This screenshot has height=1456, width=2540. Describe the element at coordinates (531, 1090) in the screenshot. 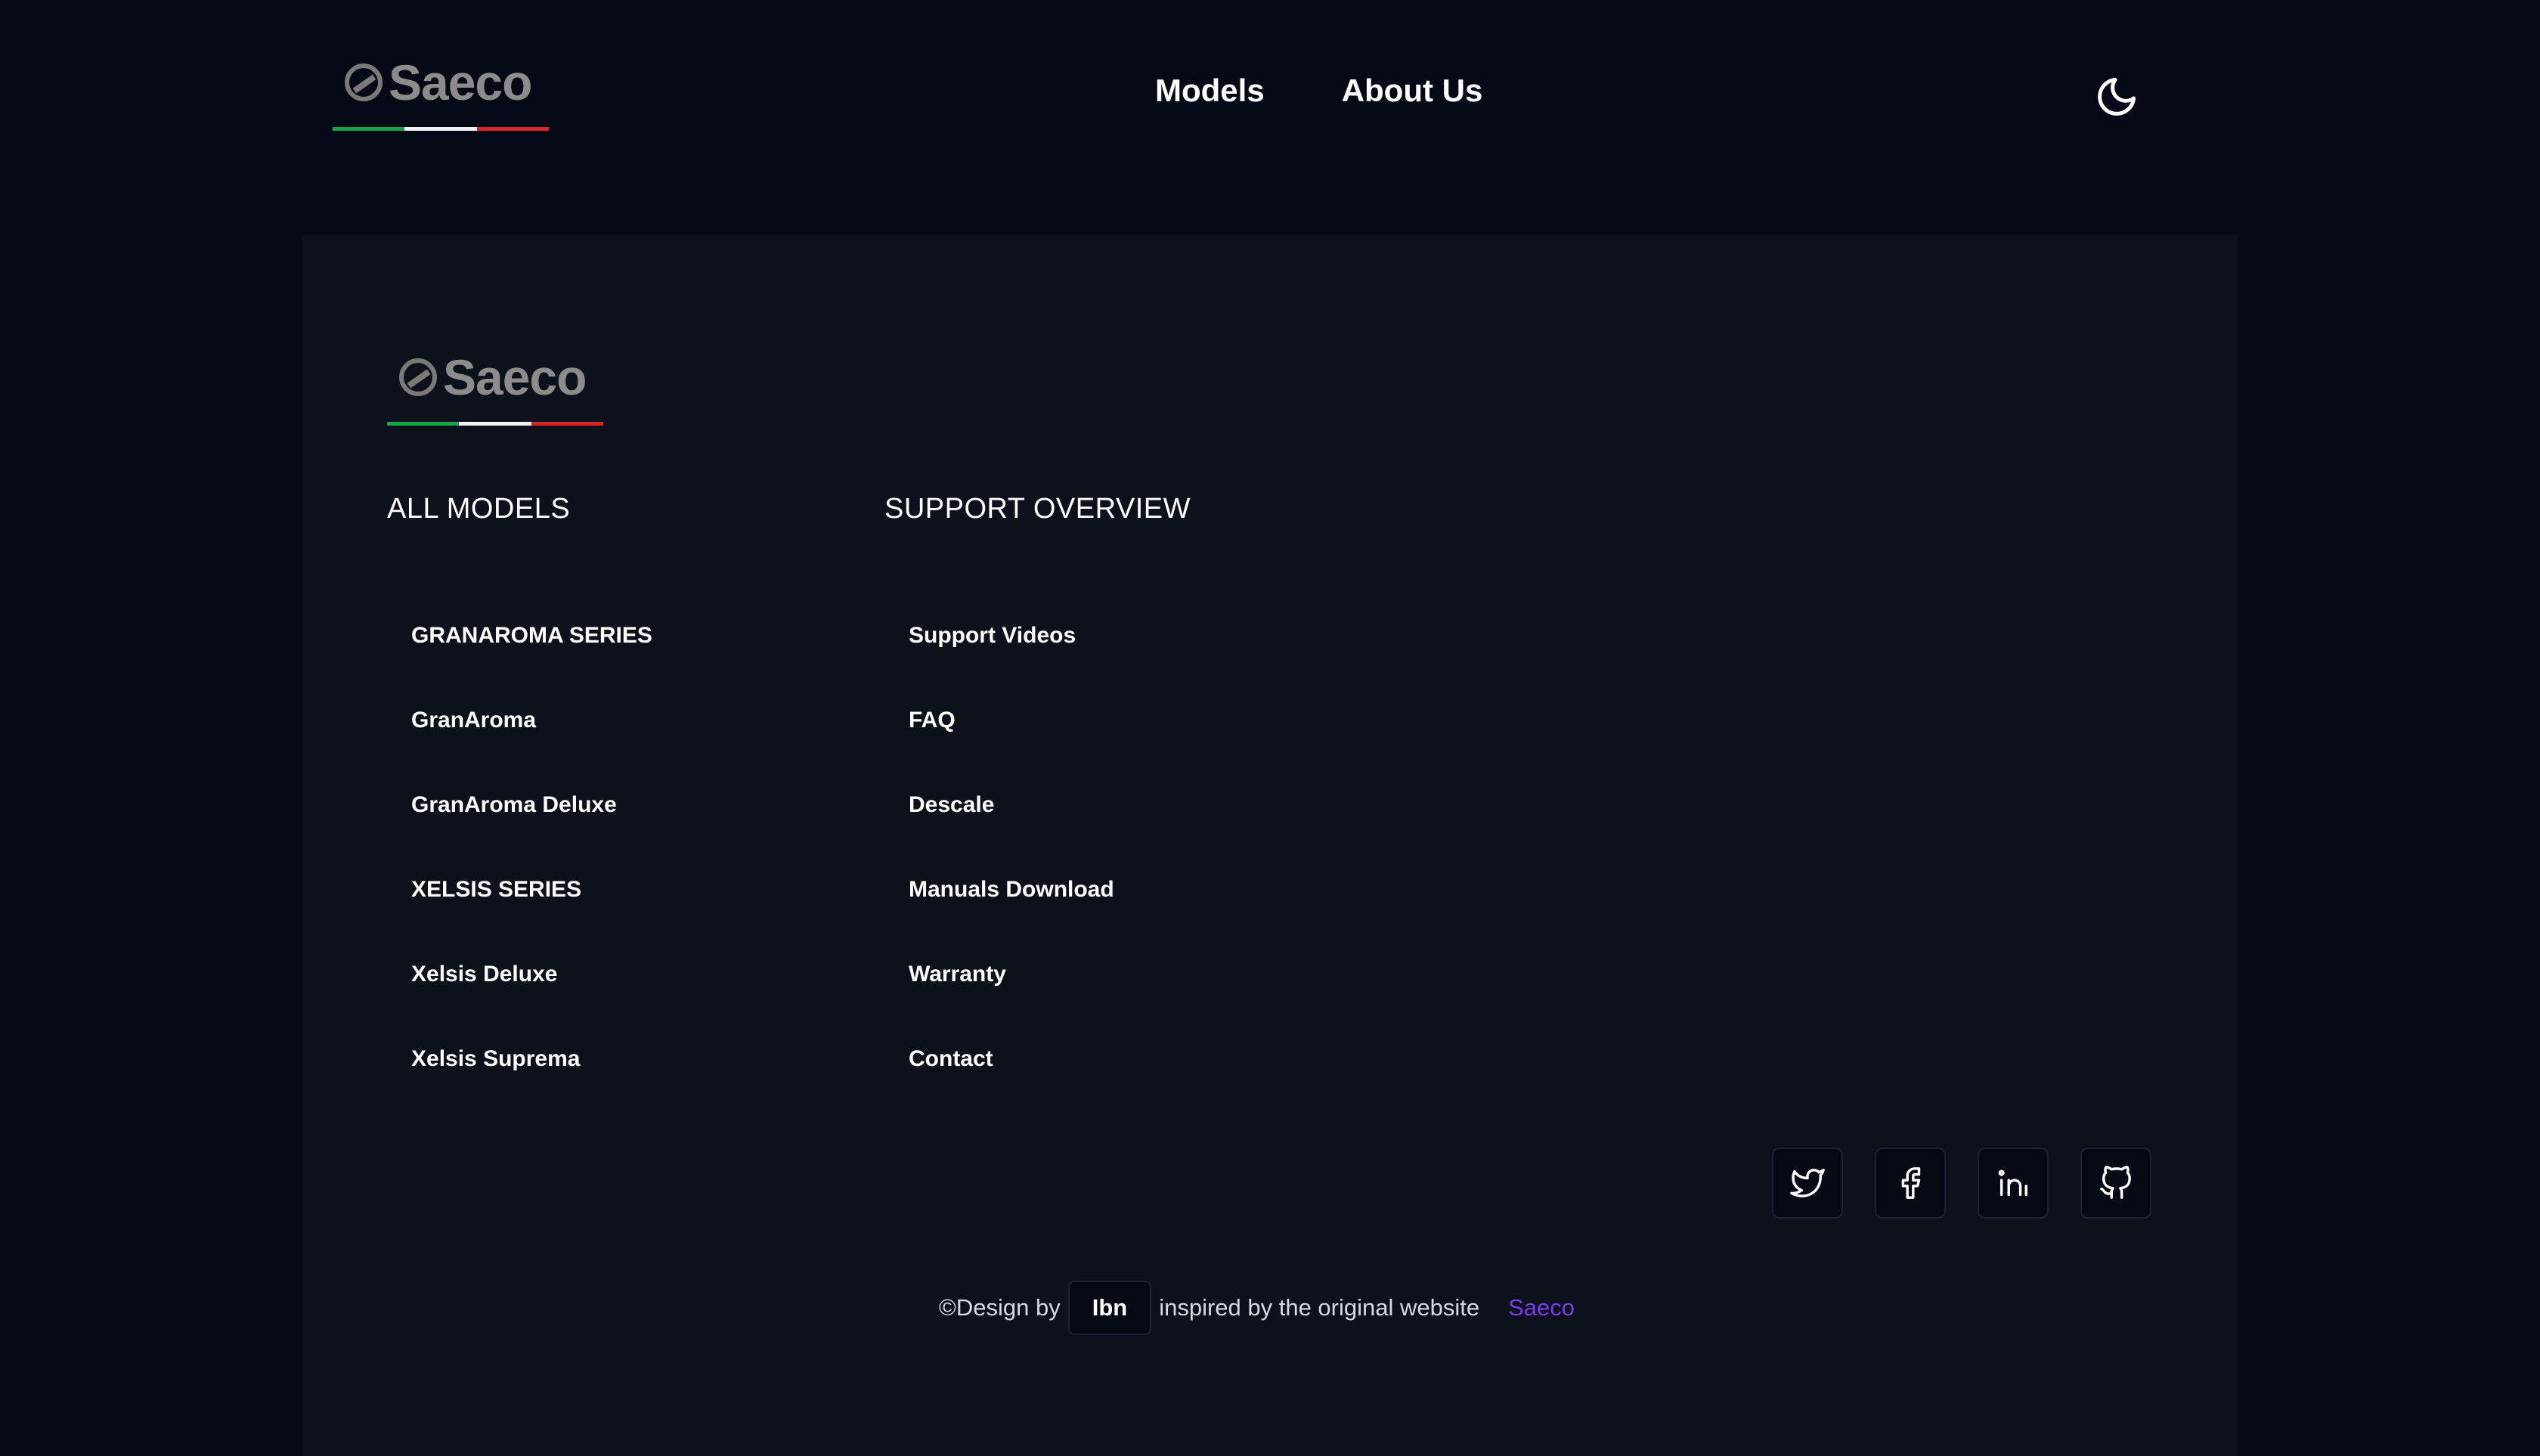

I see `footer-link-xelsis-suprema: Xelsis Suprema` at that location.